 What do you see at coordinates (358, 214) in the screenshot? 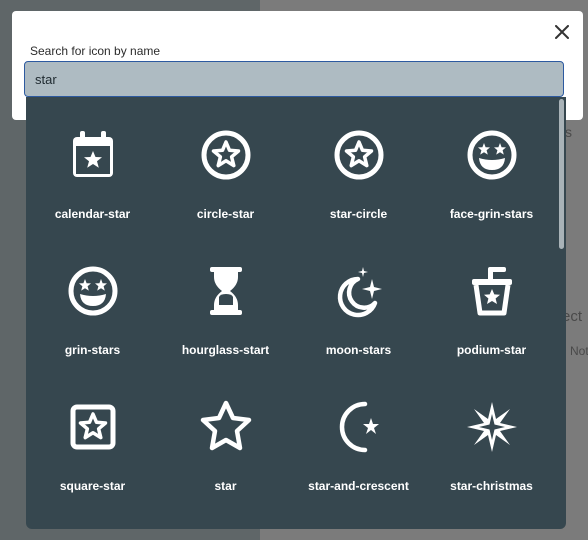
I see `icon-option-label: star-circle` at bounding box center [358, 214].